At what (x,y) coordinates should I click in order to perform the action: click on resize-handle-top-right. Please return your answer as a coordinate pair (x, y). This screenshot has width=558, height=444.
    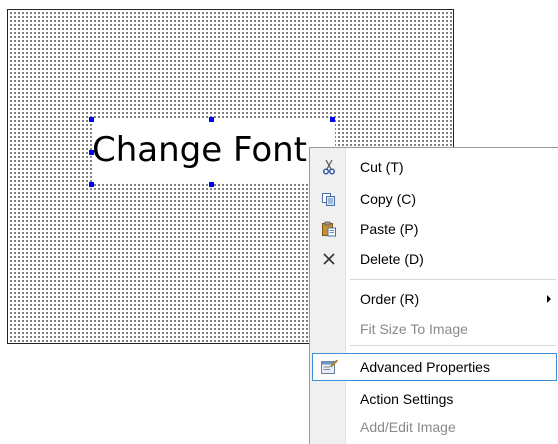
    Looking at the image, I should click on (332, 119).